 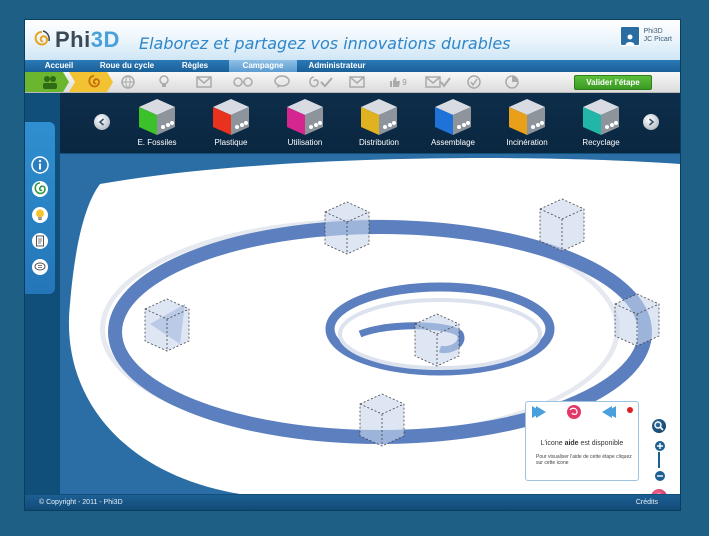 What do you see at coordinates (647, 502) in the screenshot?
I see `credits-link: Crédits` at bounding box center [647, 502].